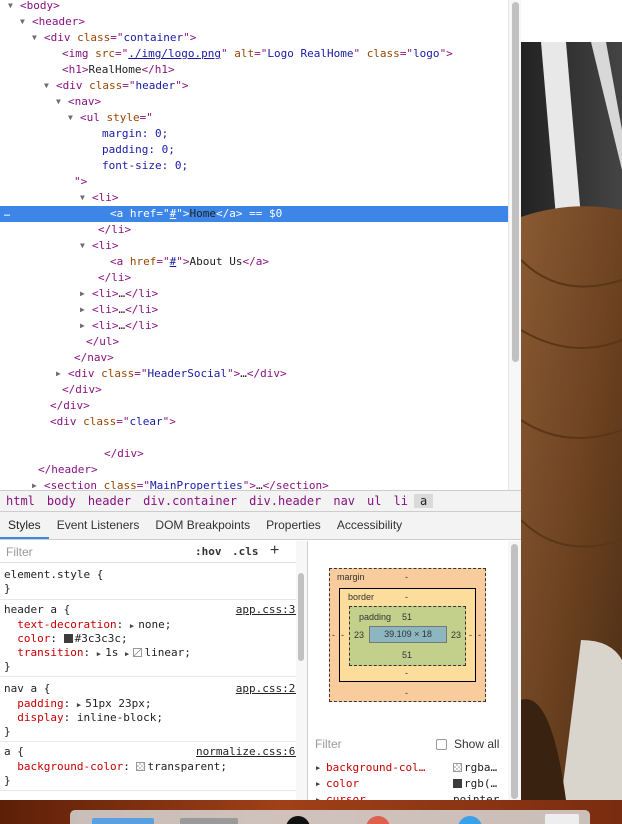  Describe the element at coordinates (456, 635) in the screenshot. I see `padding-right-value: 23` at that location.